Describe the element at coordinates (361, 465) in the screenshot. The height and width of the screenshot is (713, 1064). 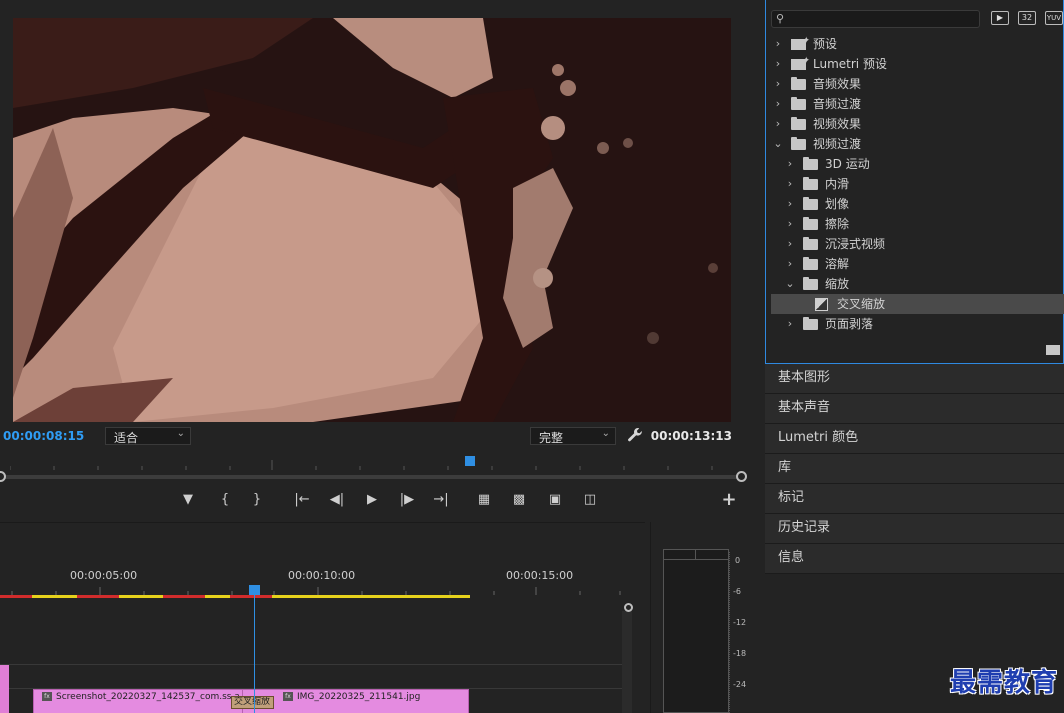
I see `scrubber-ticks` at that location.